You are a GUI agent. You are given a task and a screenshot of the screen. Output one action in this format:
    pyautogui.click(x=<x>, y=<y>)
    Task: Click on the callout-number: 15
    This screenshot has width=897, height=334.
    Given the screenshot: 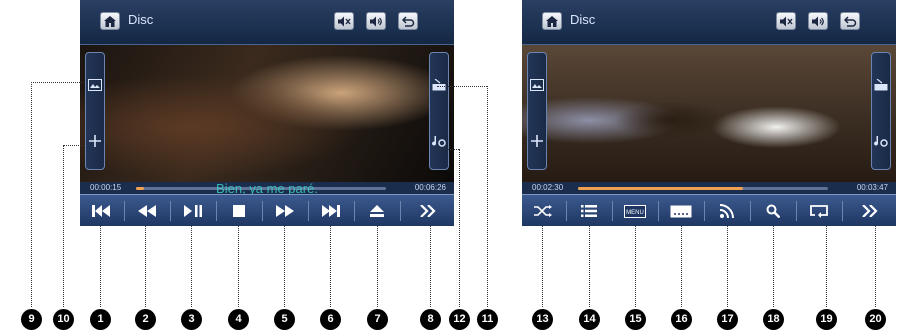 What is the action you would take?
    pyautogui.click(x=635, y=319)
    